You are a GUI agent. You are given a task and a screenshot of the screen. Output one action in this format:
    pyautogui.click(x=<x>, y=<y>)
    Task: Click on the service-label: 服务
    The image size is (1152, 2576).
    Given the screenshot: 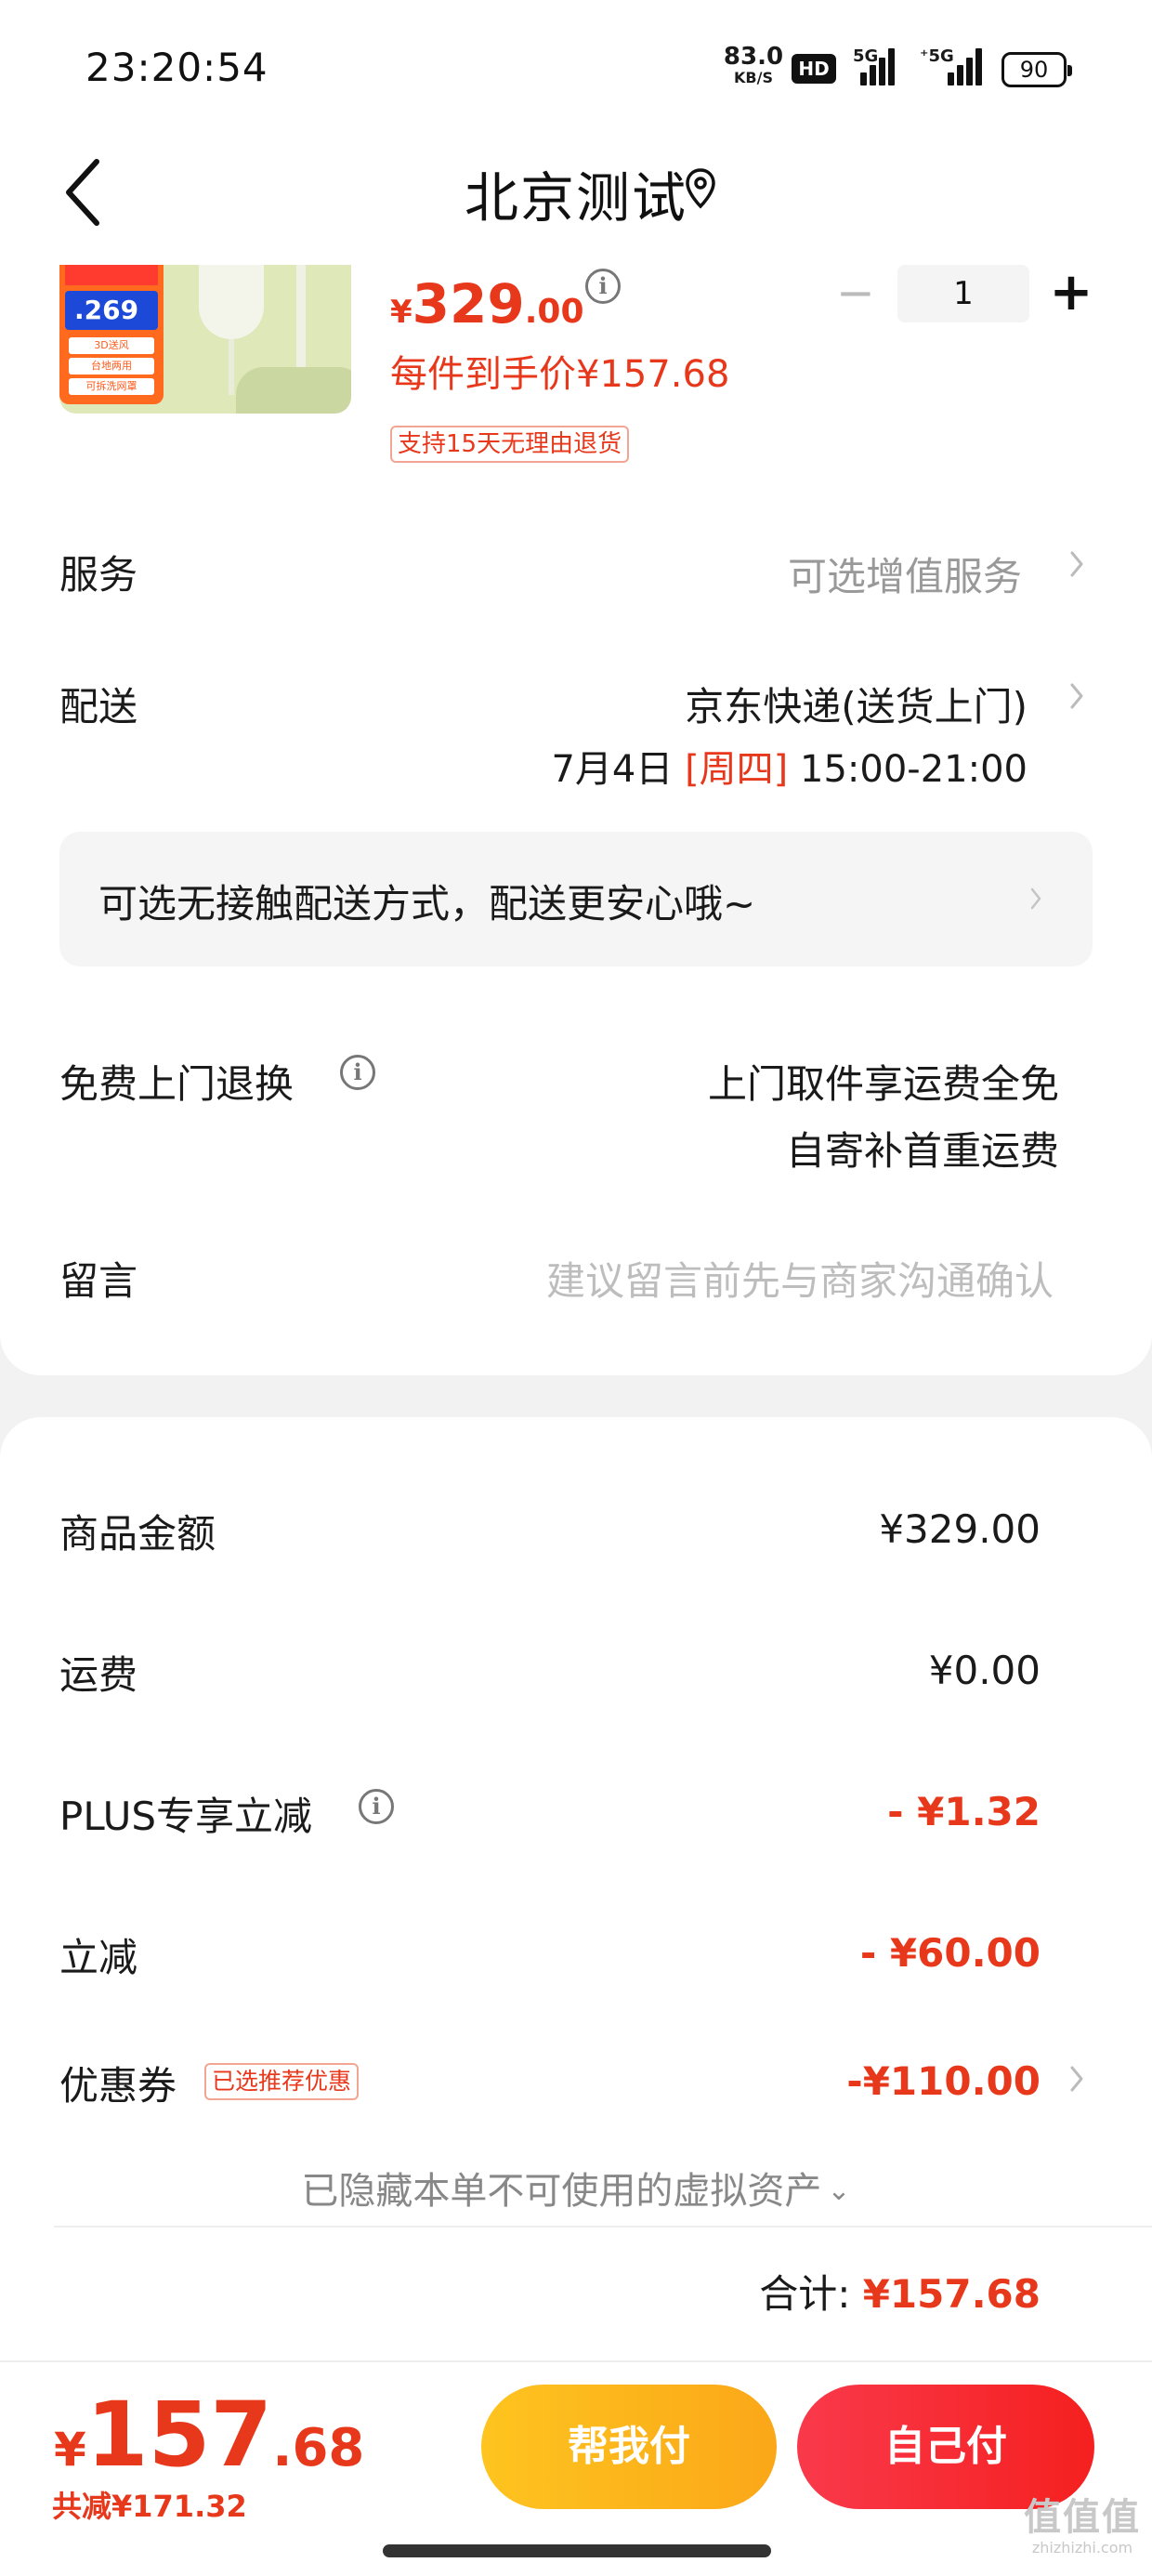 What is the action you would take?
    pyautogui.click(x=98, y=575)
    